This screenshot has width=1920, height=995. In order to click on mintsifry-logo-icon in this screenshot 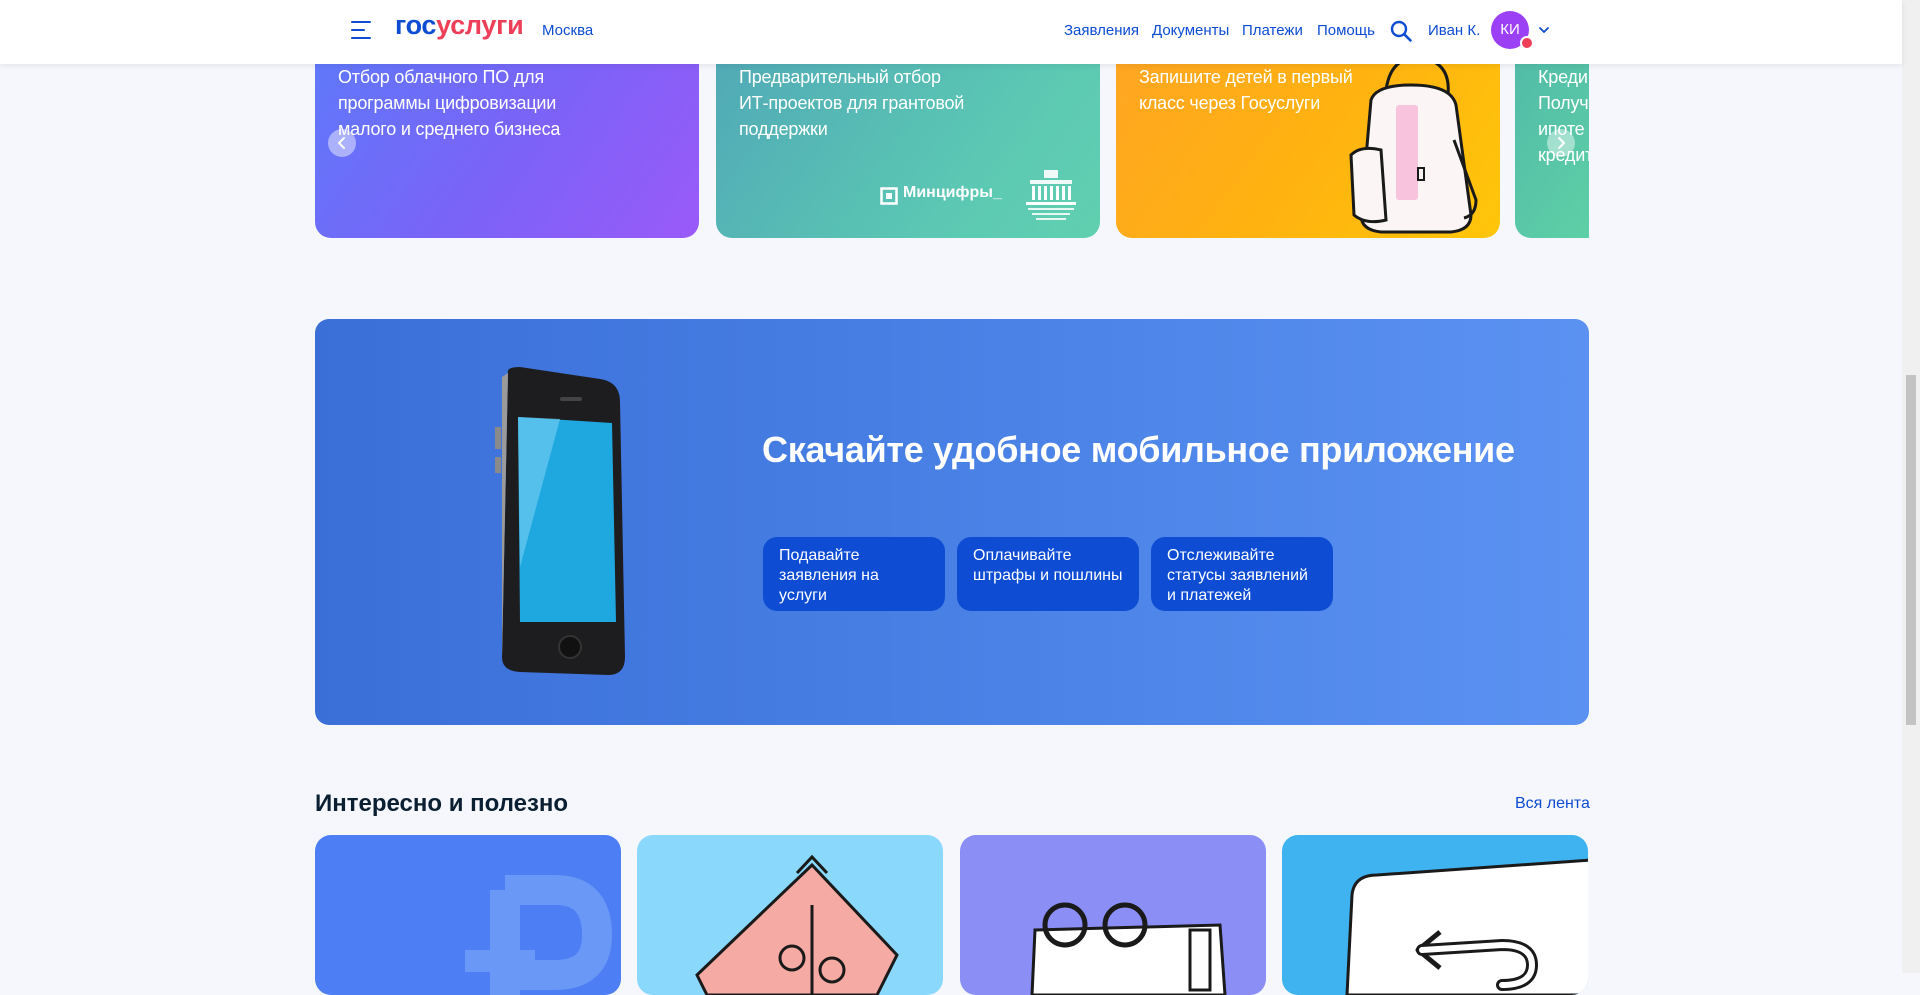, I will do `click(889, 196)`.